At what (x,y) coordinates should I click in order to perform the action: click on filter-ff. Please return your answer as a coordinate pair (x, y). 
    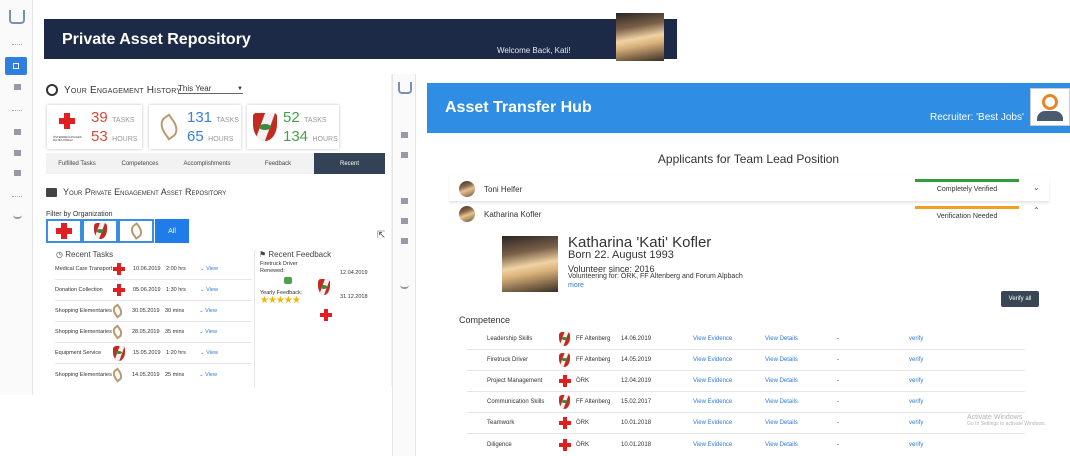
    Looking at the image, I should click on (100, 231).